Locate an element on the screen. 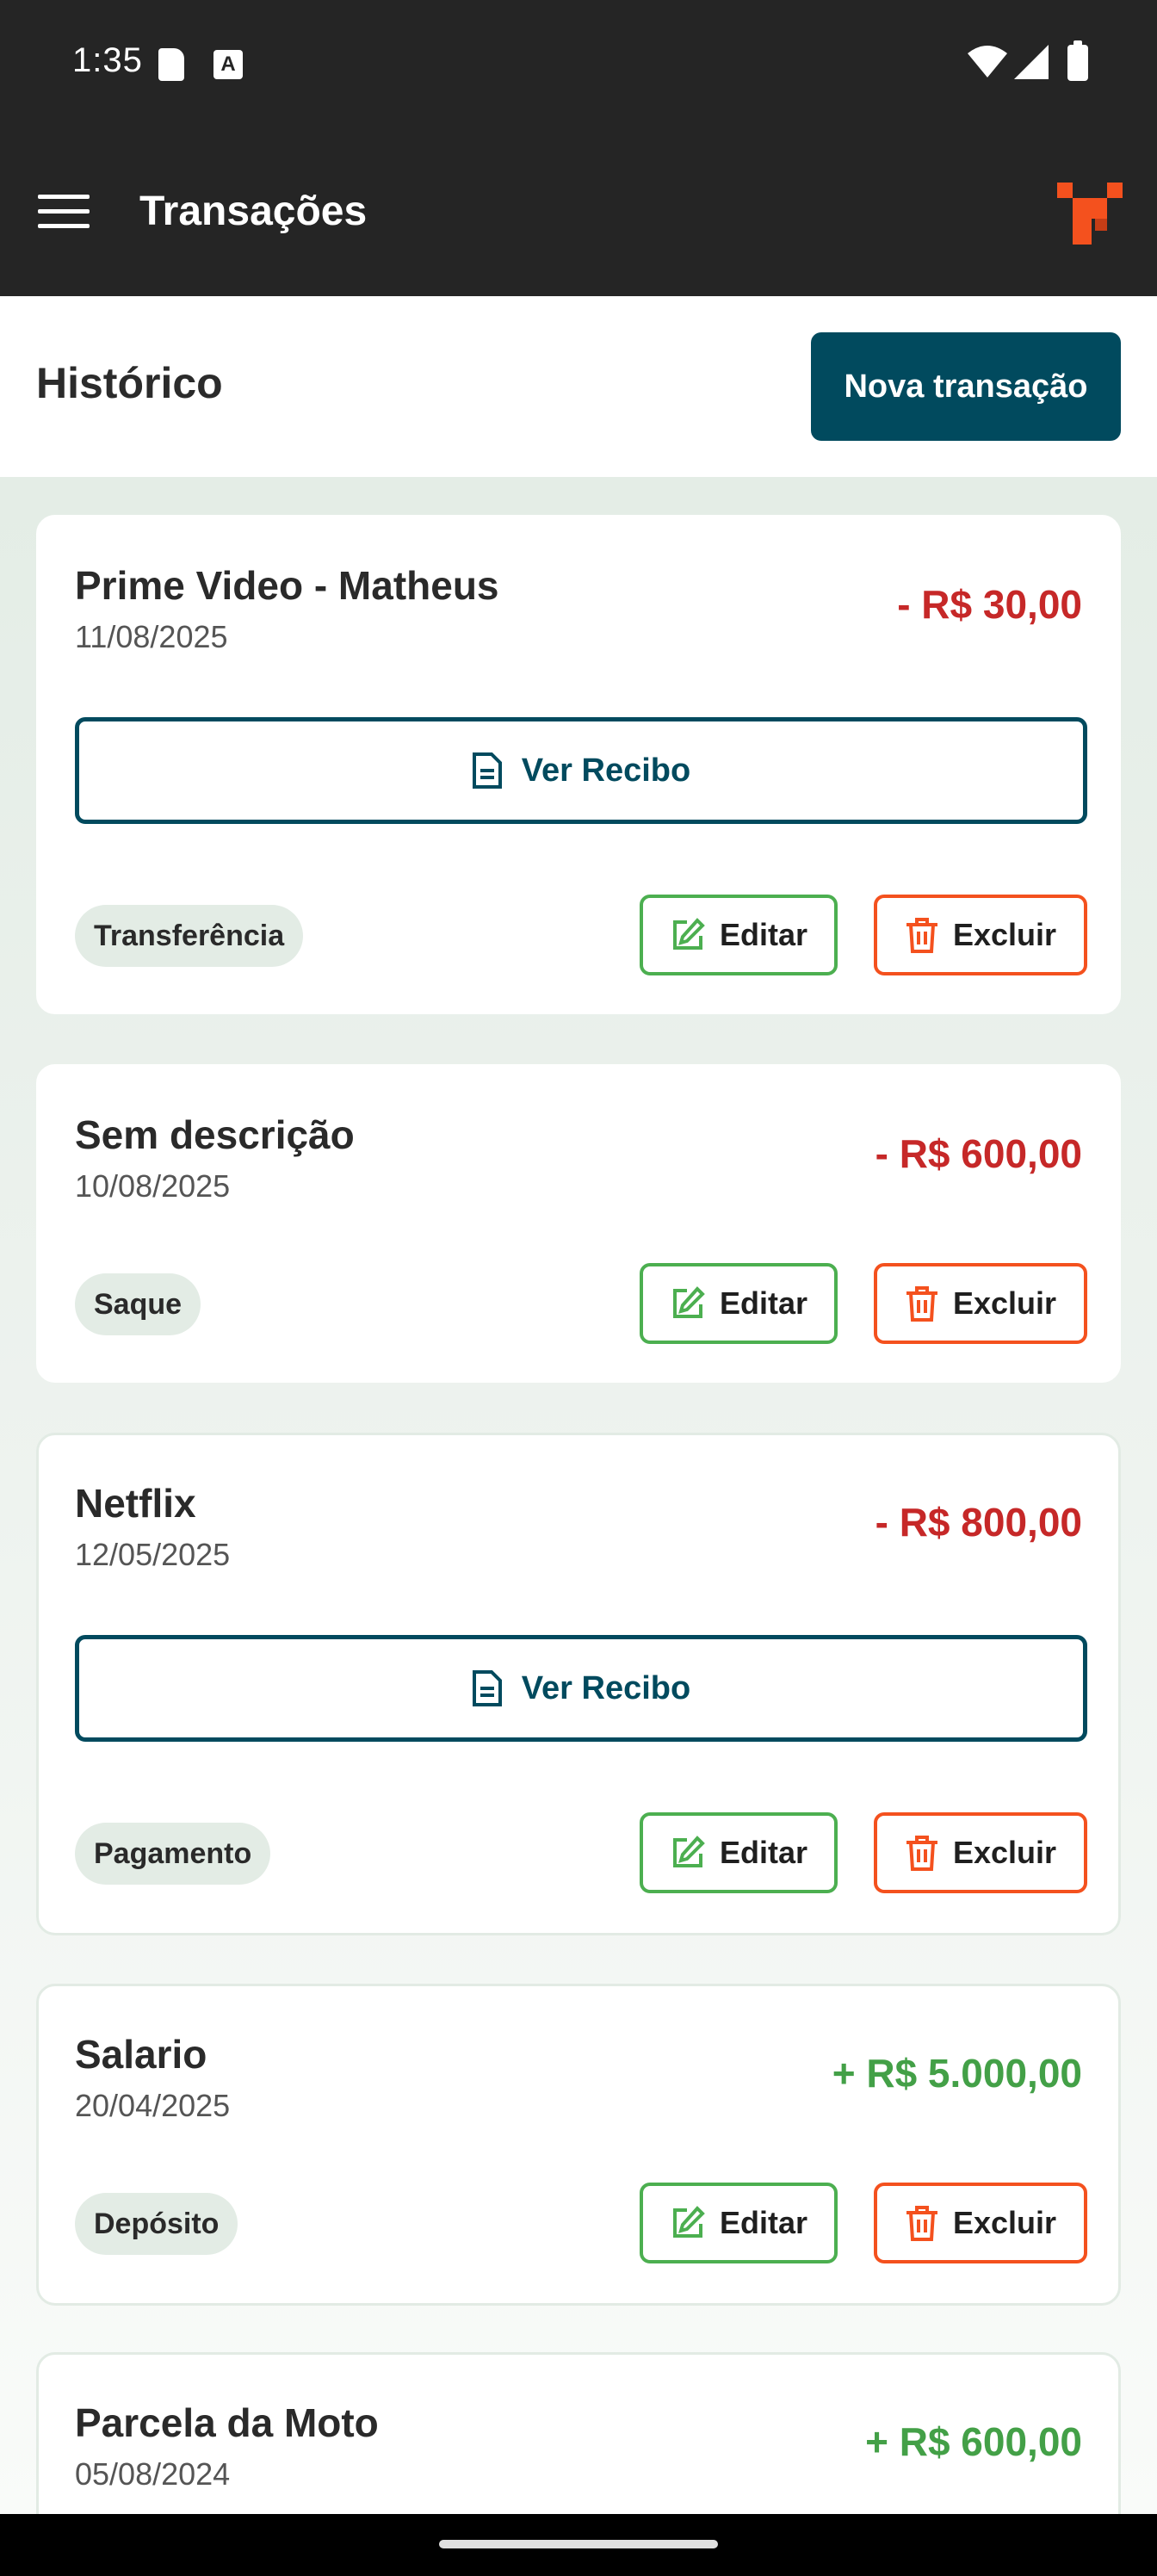 This screenshot has height=2576, width=1157. new-transaction-button: Nova transação is located at coordinates (966, 387).